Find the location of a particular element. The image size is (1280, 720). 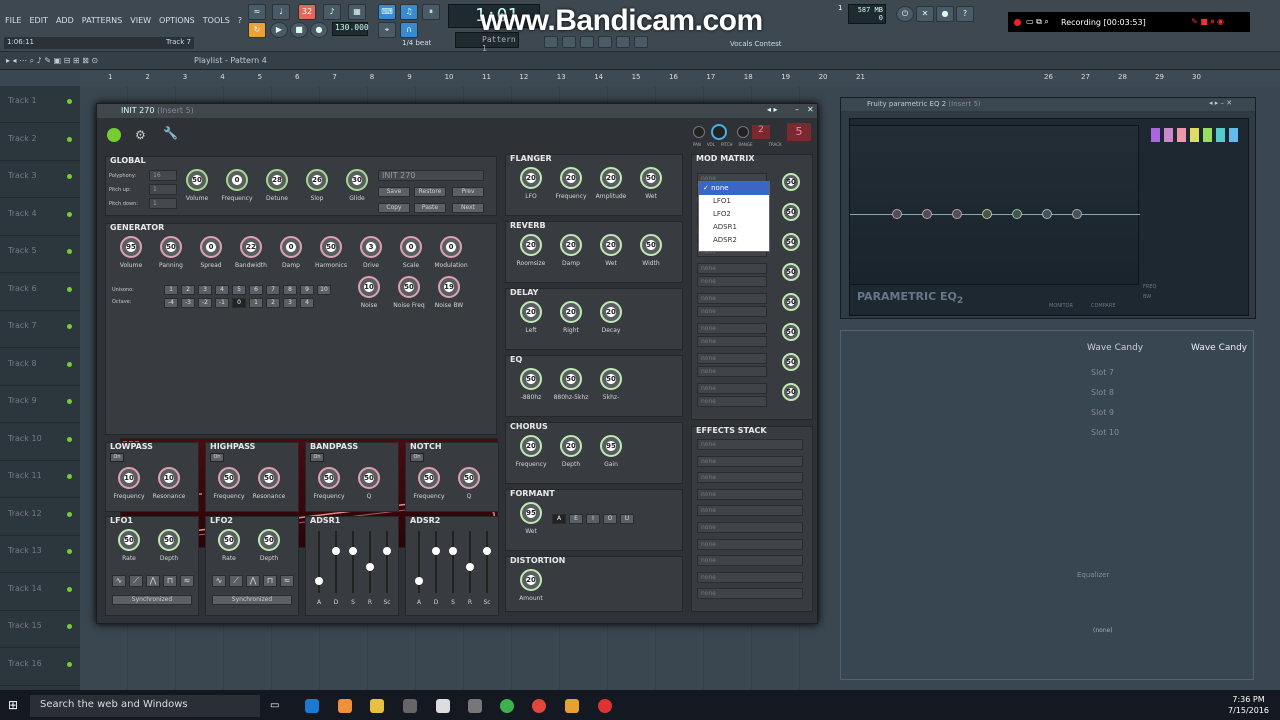

blender-icon is located at coordinates (345, 706).